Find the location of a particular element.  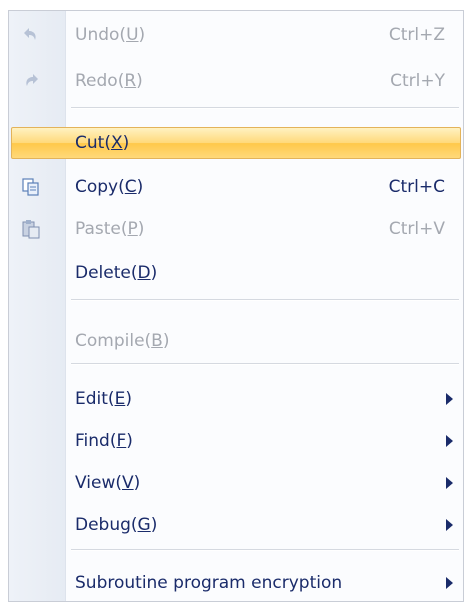

menu-item-edit: Edit(E) is located at coordinates (236, 399).